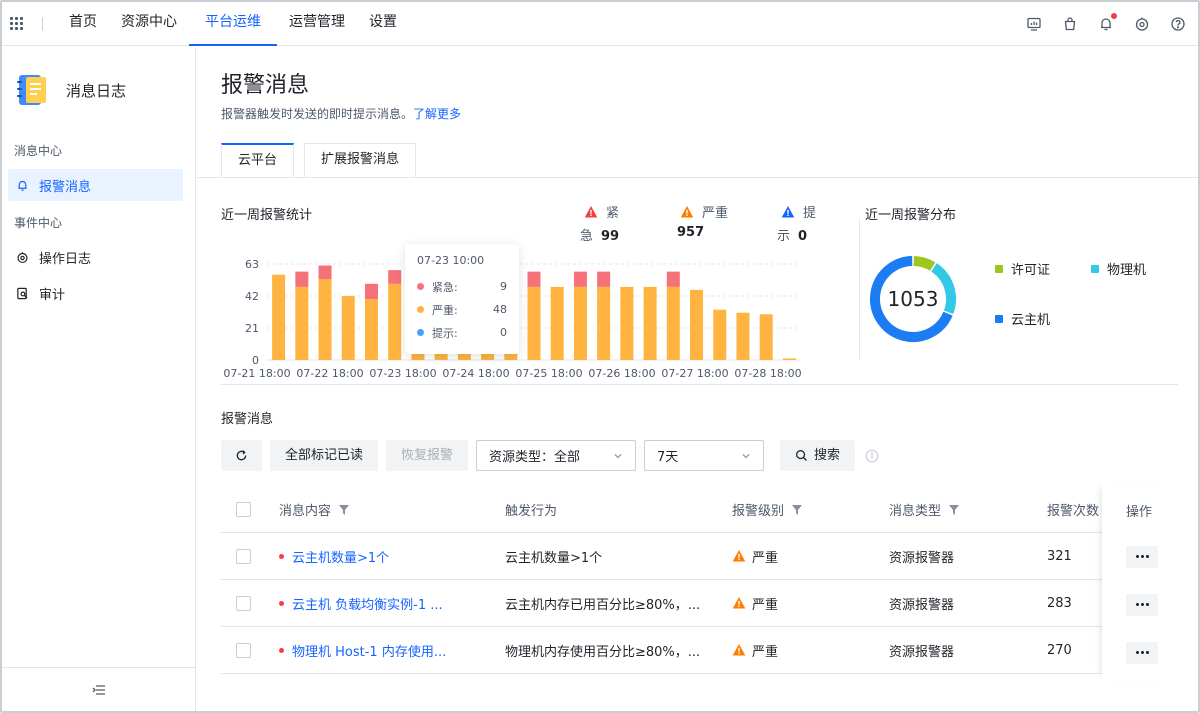  I want to click on legend-hint-label: 提, so click(810, 213).